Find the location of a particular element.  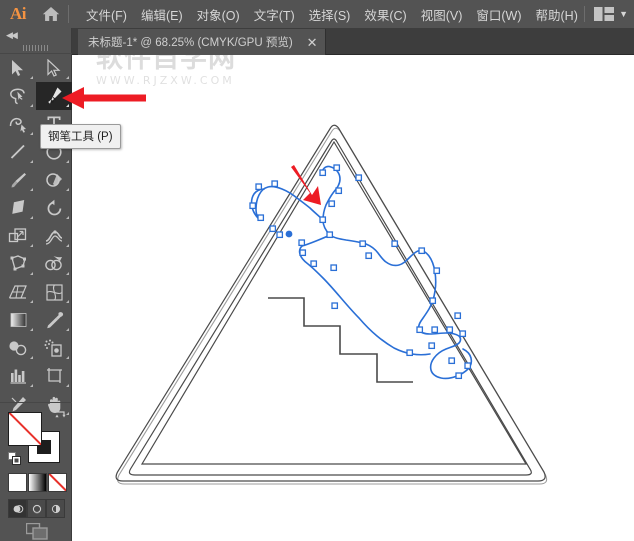

column-graph-tool is located at coordinates (18, 376).